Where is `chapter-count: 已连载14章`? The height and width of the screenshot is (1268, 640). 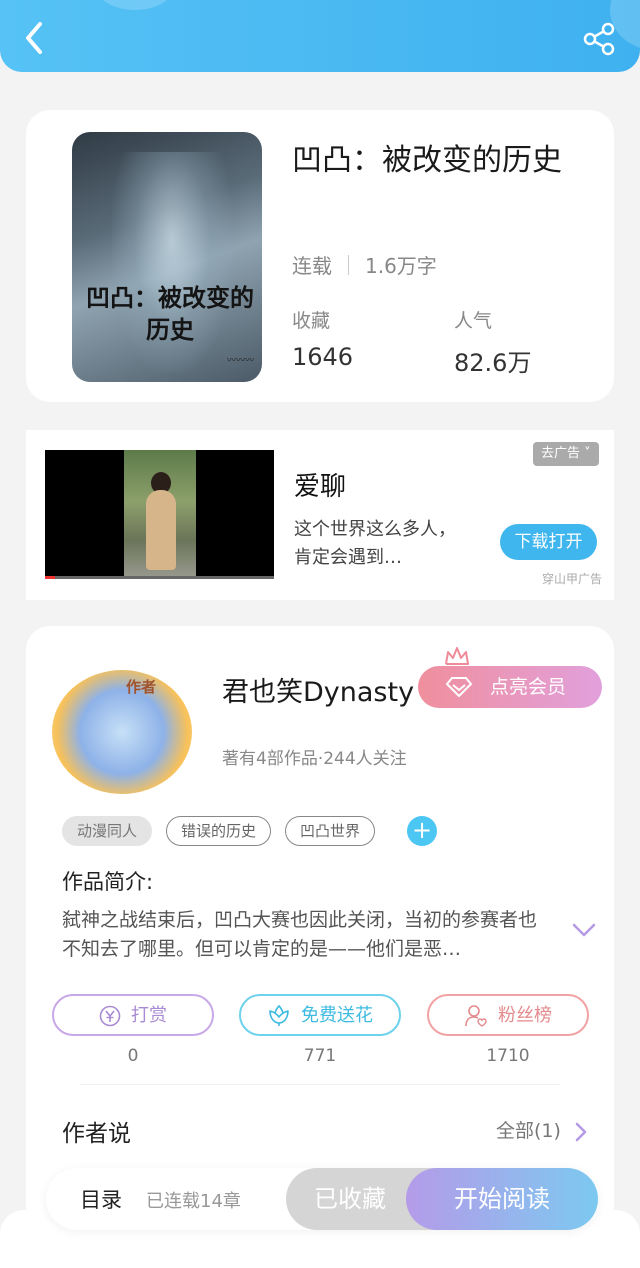 chapter-count: 已连载14章 is located at coordinates (193, 1201).